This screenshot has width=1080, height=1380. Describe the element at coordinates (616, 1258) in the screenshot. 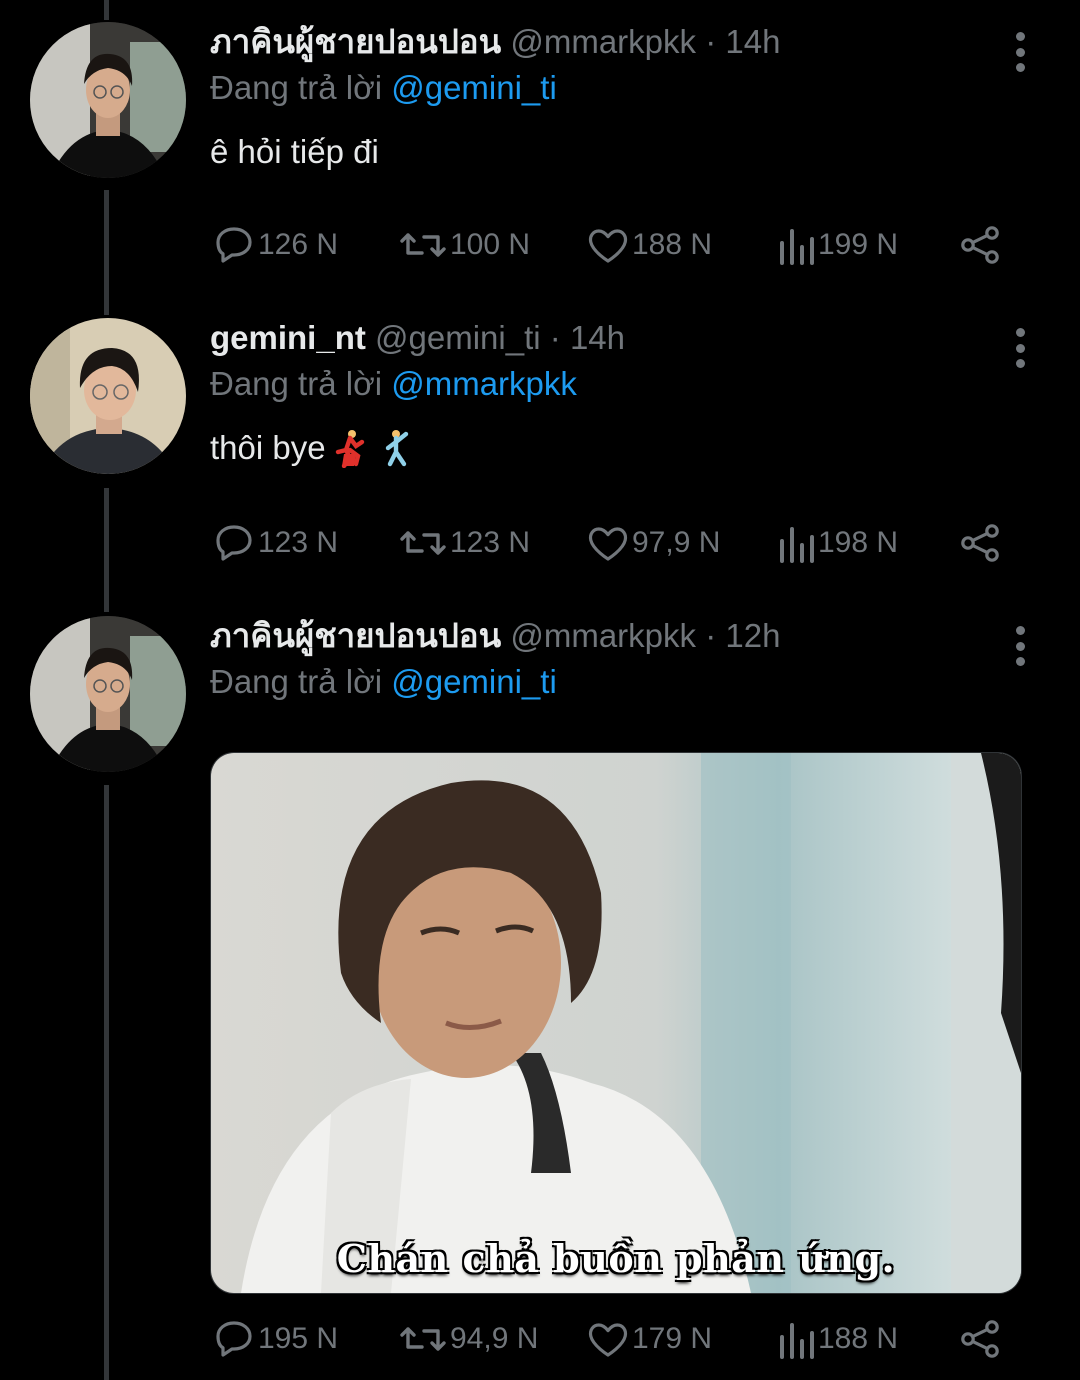

I see `media-caption: Chán chả buồn phản ứng.` at that location.